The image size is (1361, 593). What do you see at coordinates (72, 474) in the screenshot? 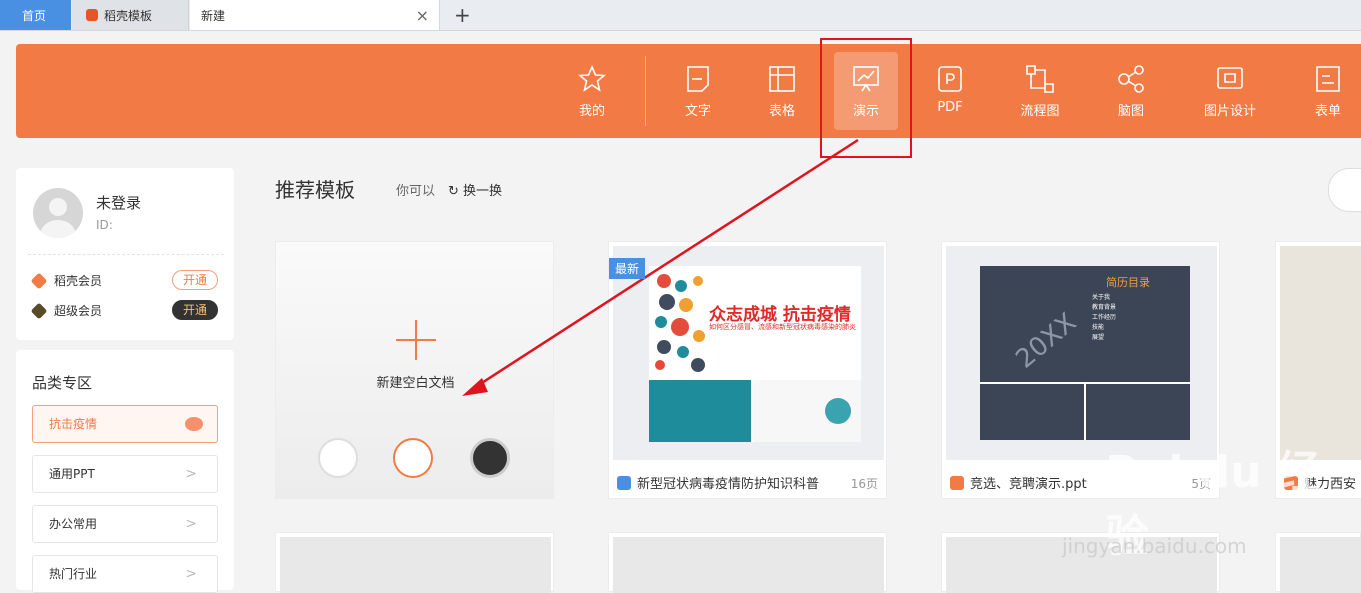
I see `sidebar-item-label: 通用PPT` at bounding box center [72, 474].